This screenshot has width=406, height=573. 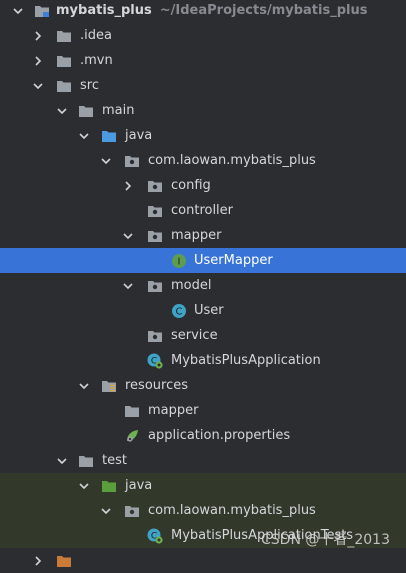 I want to click on tree-row-application-properties: application.properties, so click(x=203, y=435).